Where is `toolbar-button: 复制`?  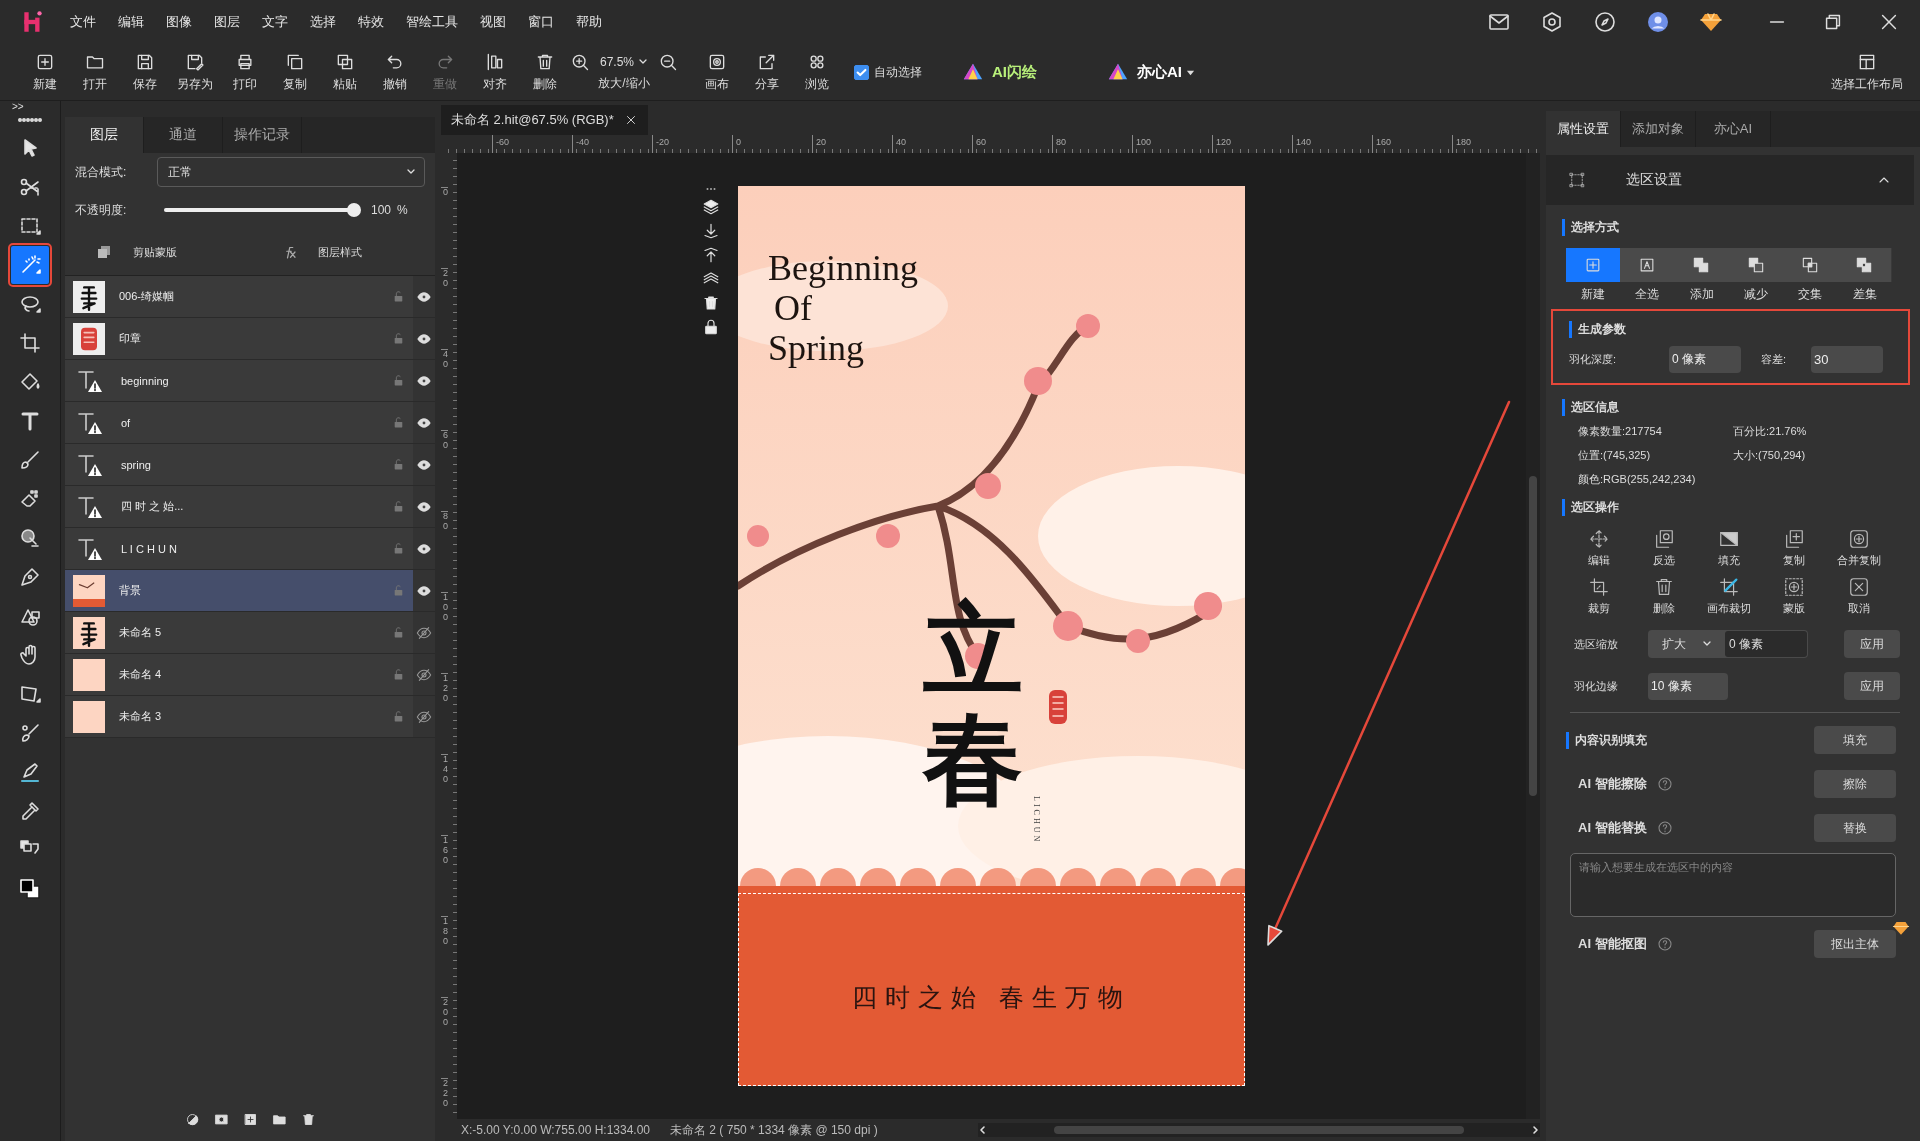 toolbar-button: 复制 is located at coordinates (295, 72).